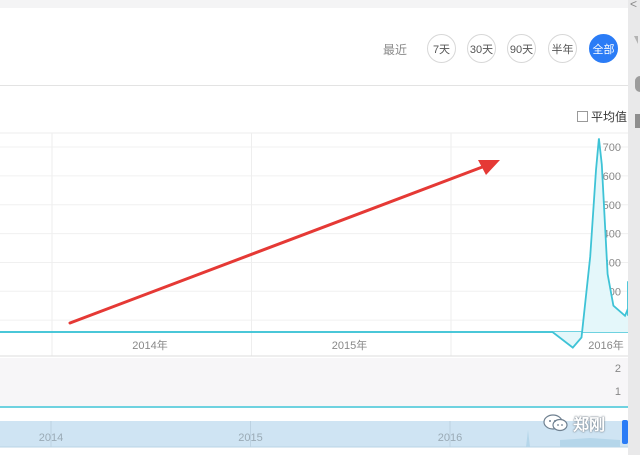 The width and height of the screenshot is (640, 455). I want to click on watermark: 郑刚, so click(574, 423).